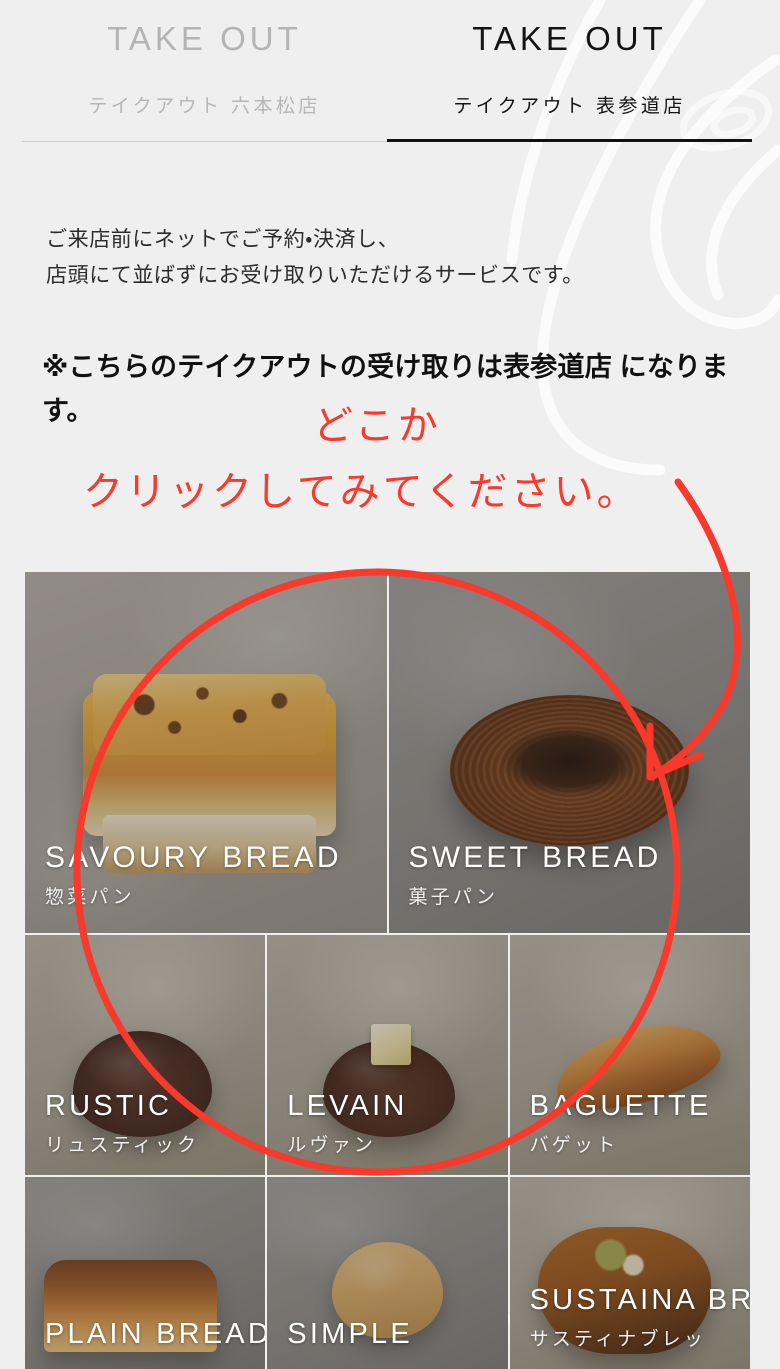 The image size is (780, 1369). Describe the element at coordinates (640, 1317) in the screenshot. I see `category-caption: SUSTAINA BREAD サスティナブレッ` at that location.